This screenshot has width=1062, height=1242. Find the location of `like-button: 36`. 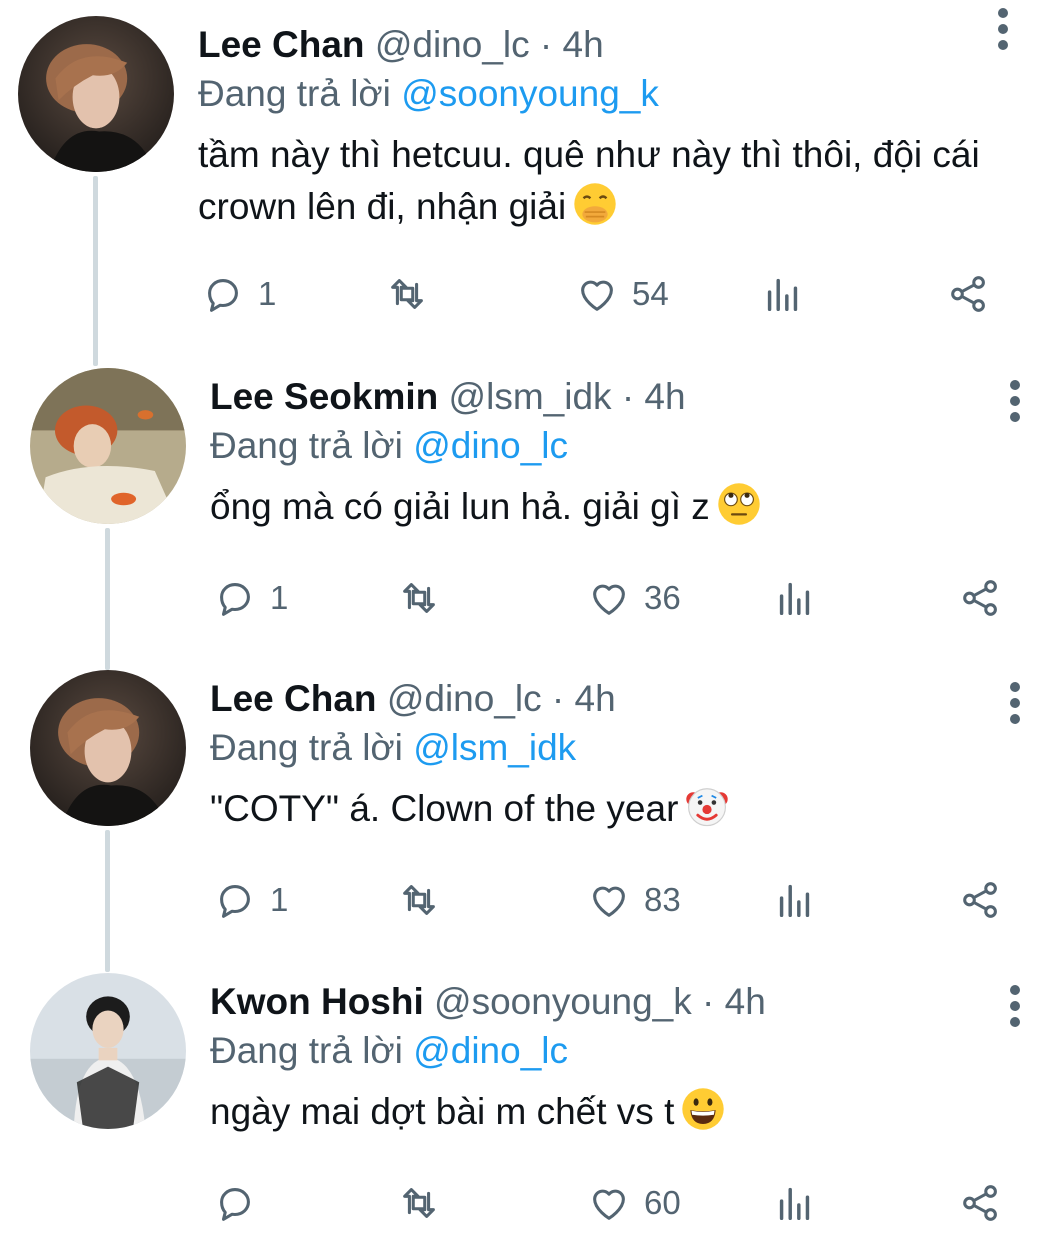

like-button: 36 is located at coordinates (633, 598).